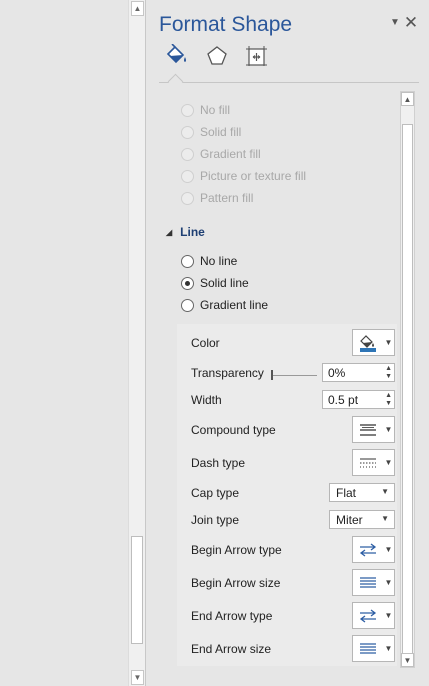 This screenshot has height=686, width=429. I want to click on join-type-select: Miter ▼, so click(362, 519).